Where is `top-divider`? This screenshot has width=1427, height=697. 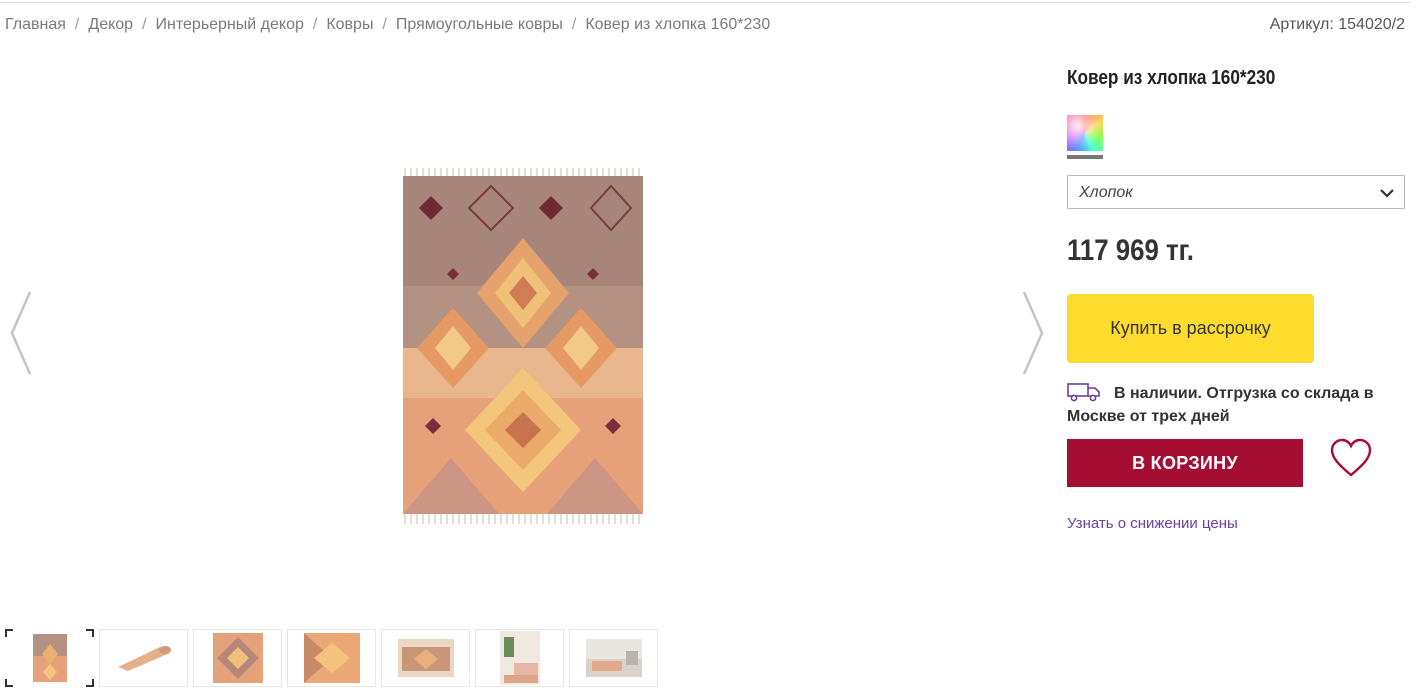 top-divider is located at coordinates (705, 2).